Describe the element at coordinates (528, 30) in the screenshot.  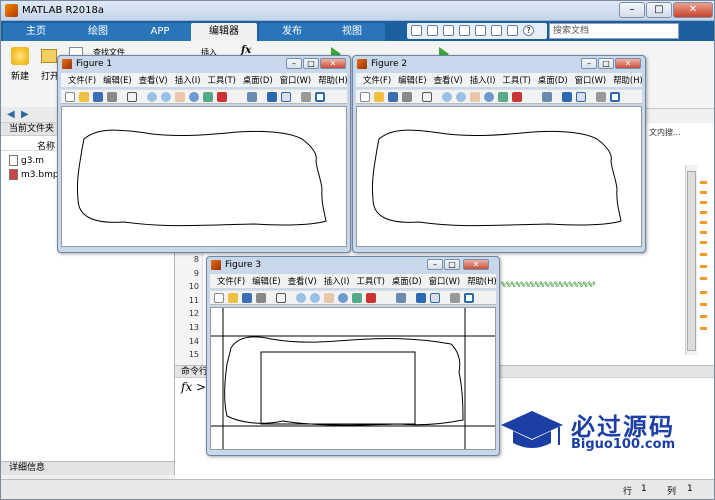
I see `help-icon: ?` at that location.